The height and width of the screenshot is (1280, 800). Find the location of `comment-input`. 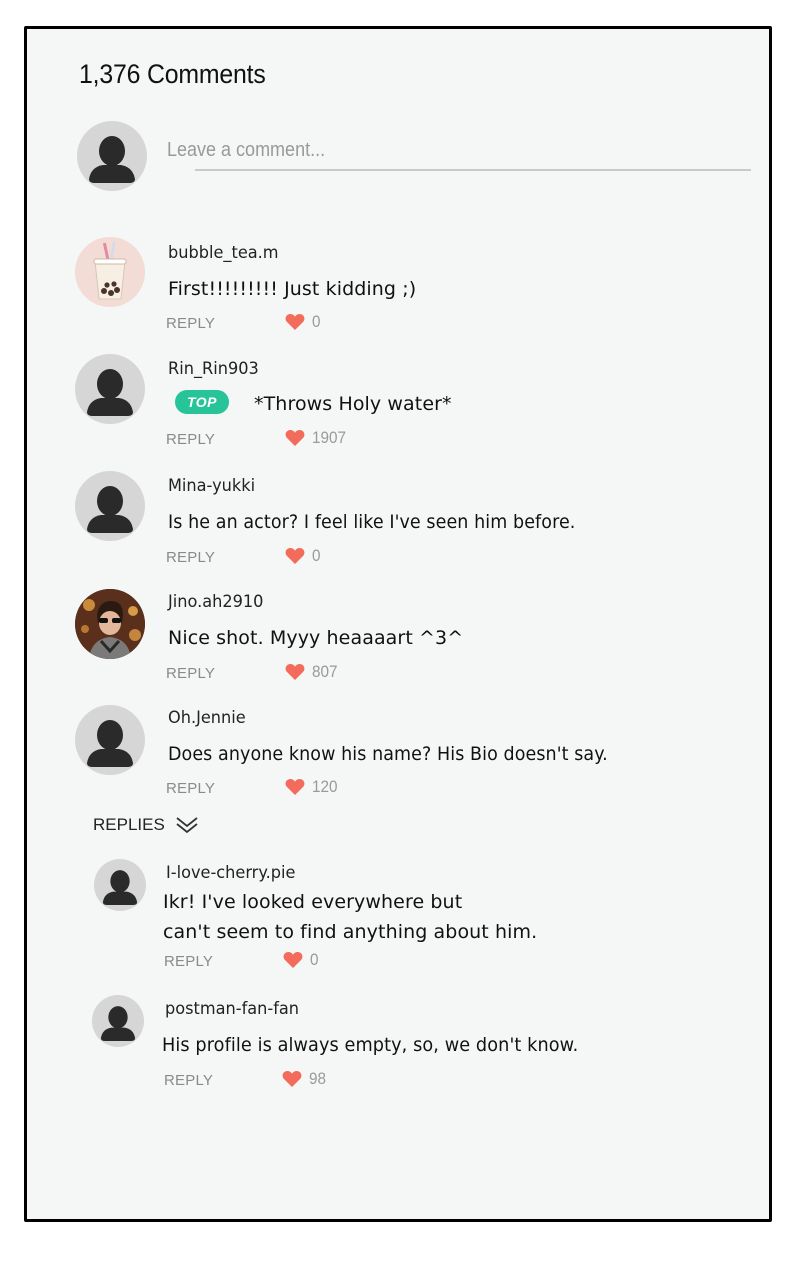

comment-input is located at coordinates (430, 150).